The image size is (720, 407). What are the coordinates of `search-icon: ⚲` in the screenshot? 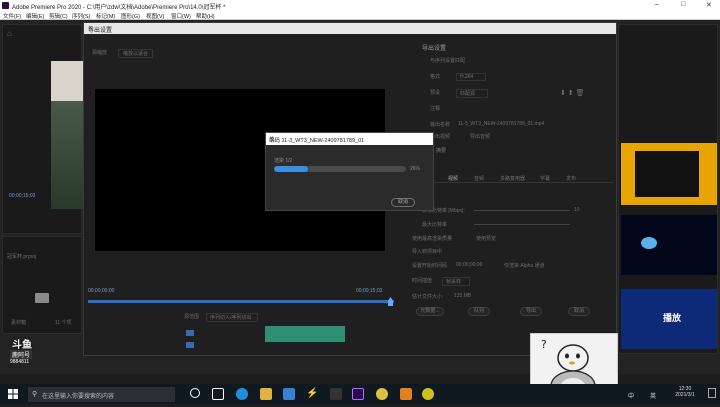 It's located at (35, 394).